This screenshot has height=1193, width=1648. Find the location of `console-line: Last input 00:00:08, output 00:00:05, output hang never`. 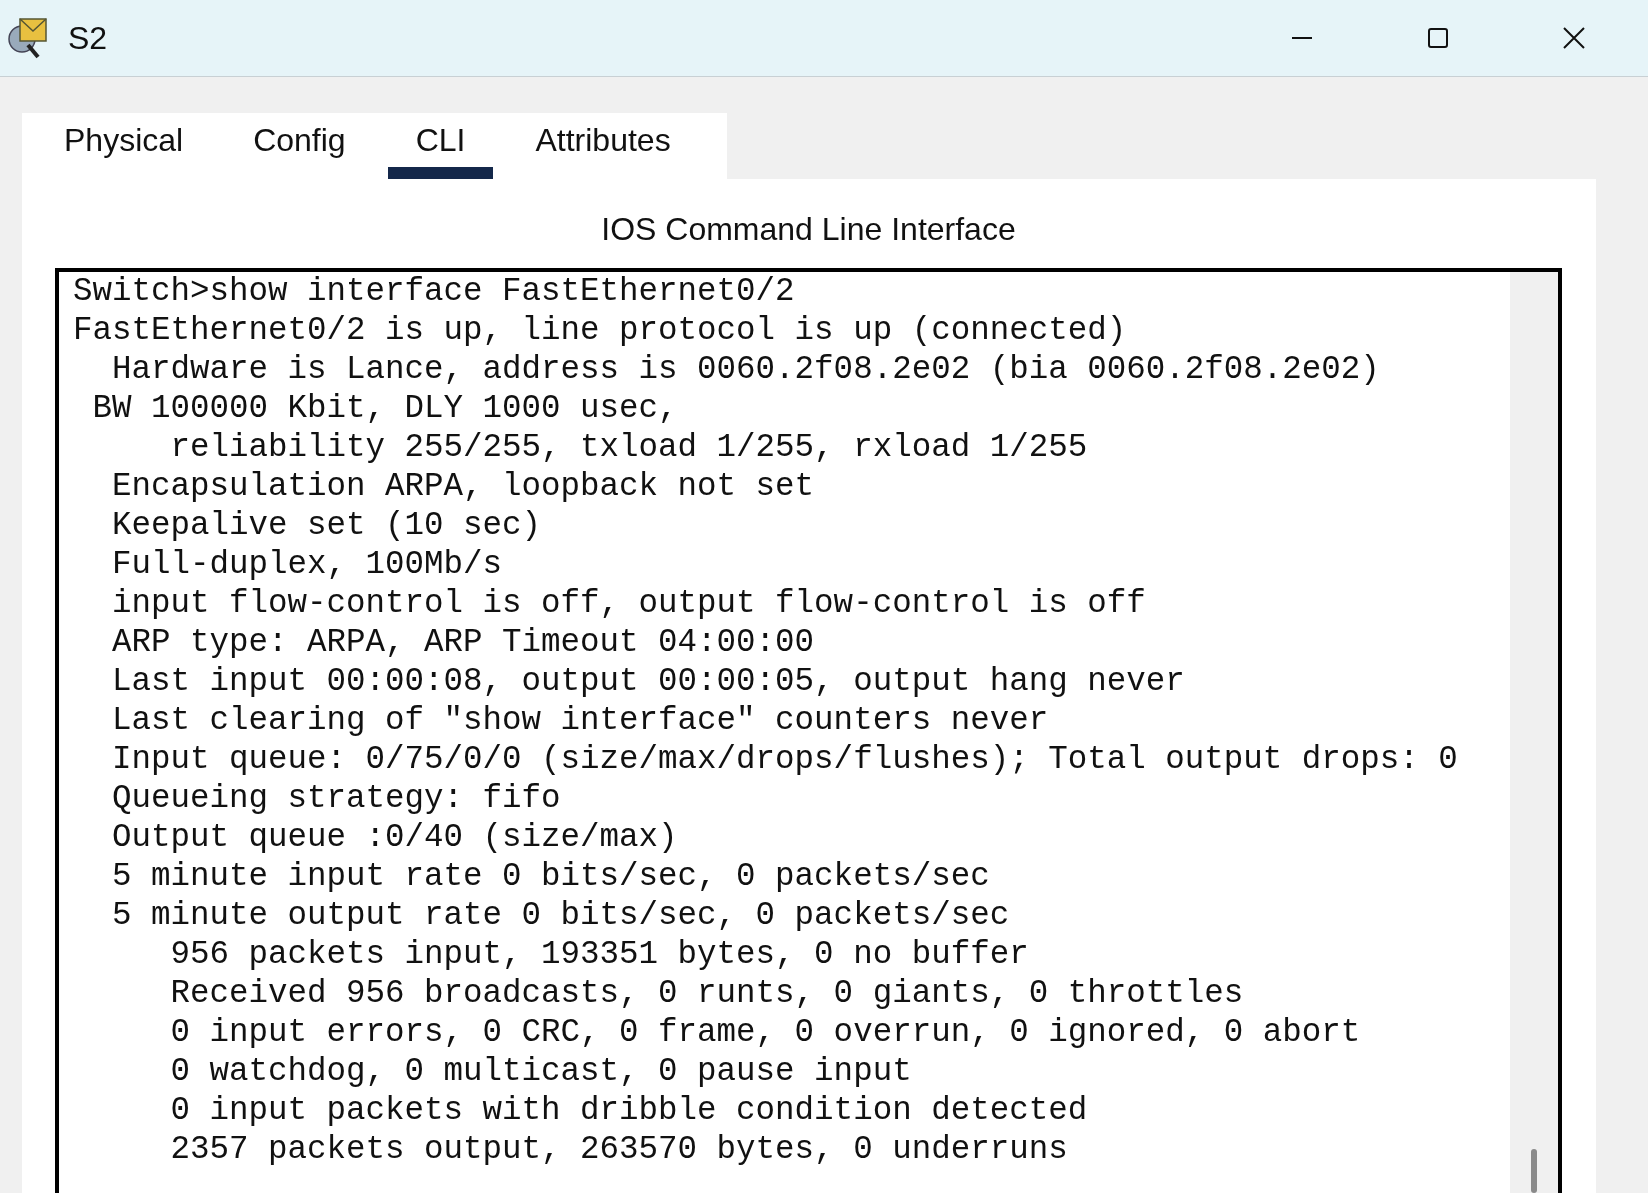

console-line: Last input 00:00:08, output 00:00:05, output hang never is located at coordinates (648, 681).